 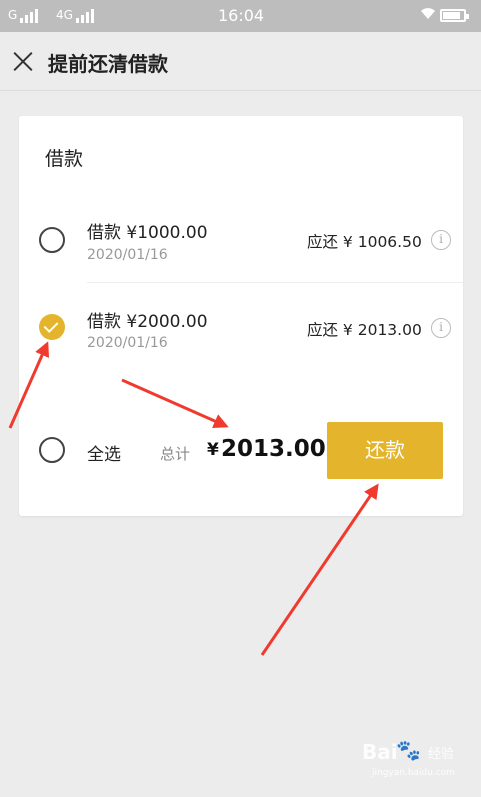 I want to click on card-title: 借款, so click(x=64, y=159).